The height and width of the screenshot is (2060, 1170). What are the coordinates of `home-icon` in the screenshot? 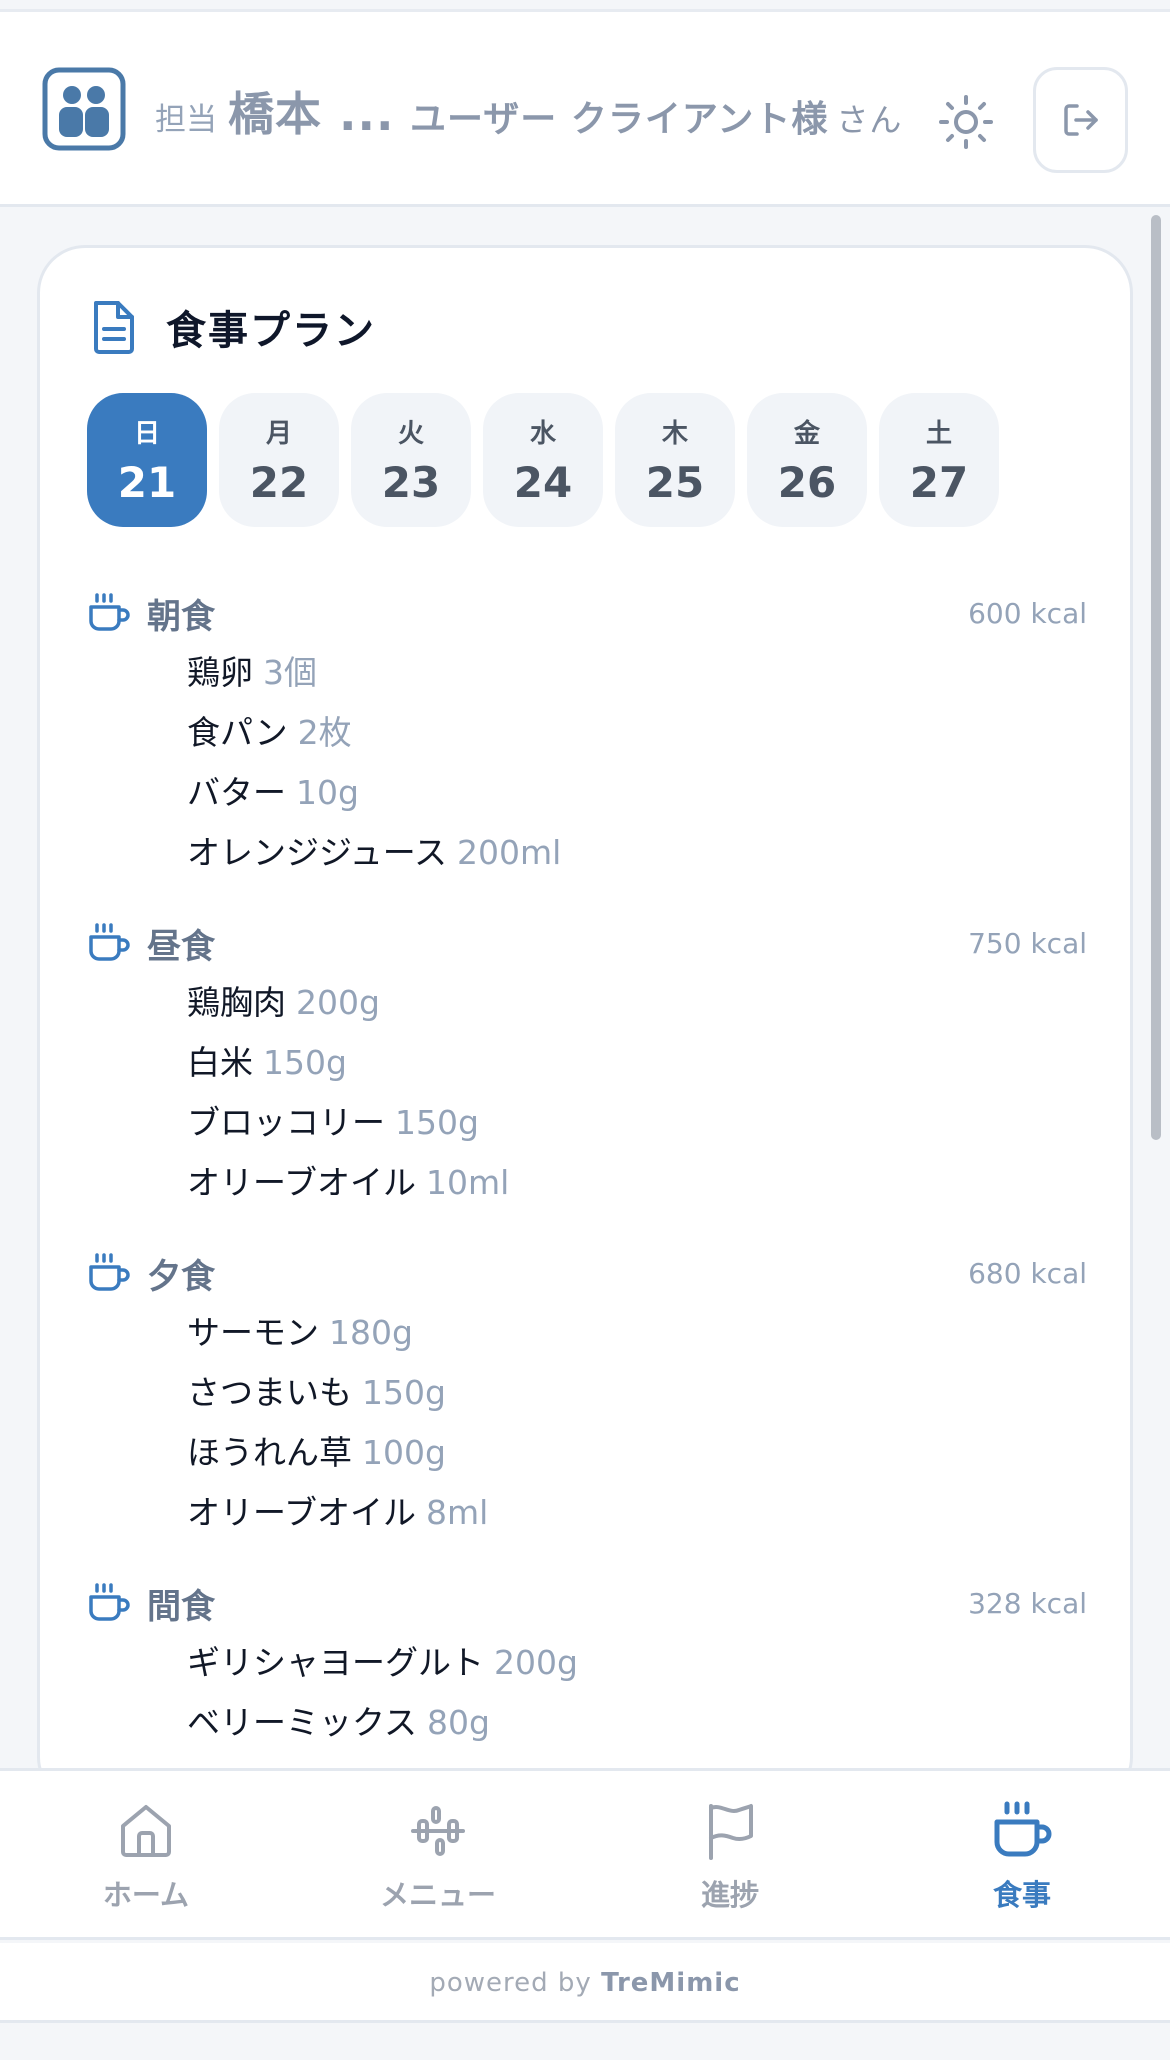 It's located at (146, 1831).